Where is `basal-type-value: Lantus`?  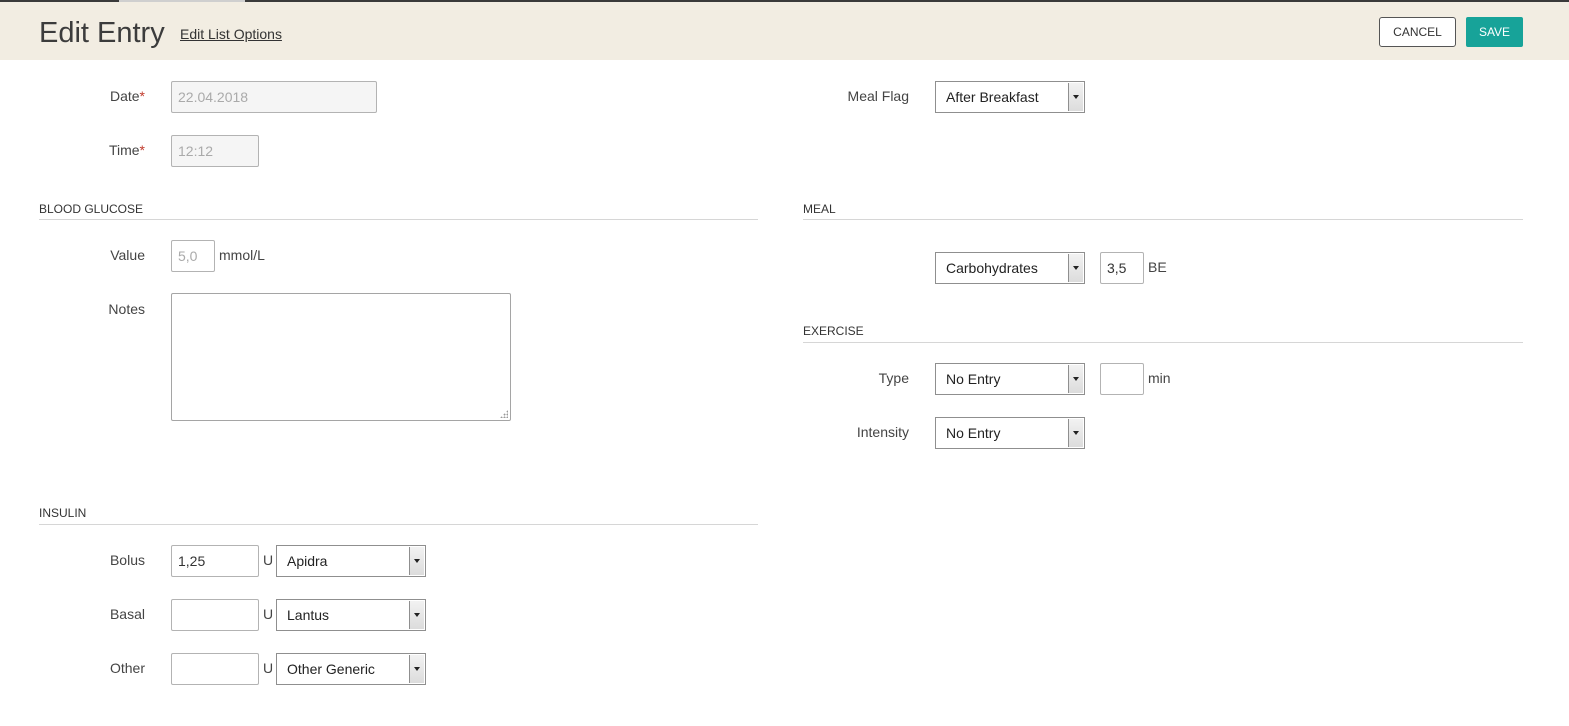
basal-type-value: Lantus is located at coordinates (308, 615).